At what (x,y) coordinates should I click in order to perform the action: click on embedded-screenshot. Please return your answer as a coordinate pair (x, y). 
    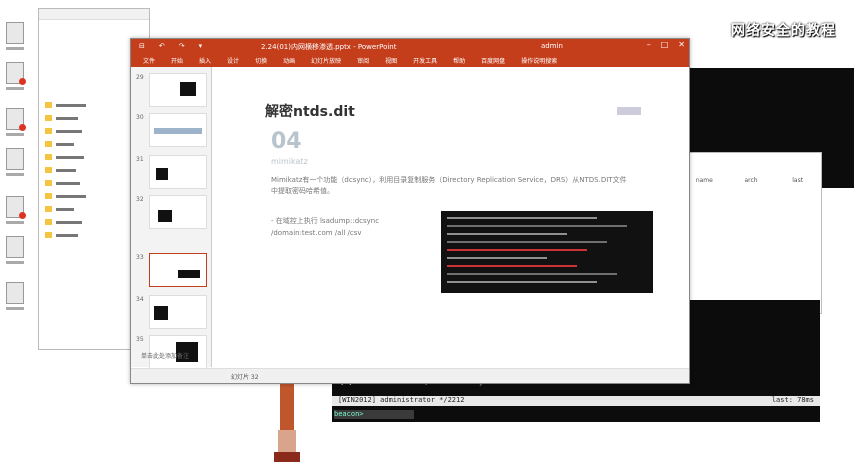
    Looking at the image, I should click on (547, 252).